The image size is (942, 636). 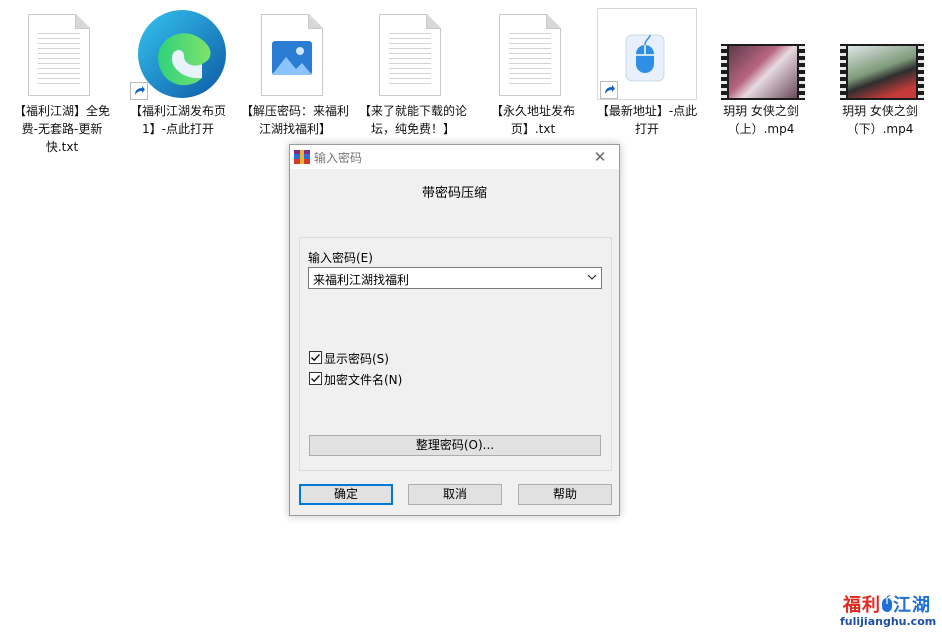 I want to click on desktop-icon-video-1: 玥玥 女侠之剑（上）.mp4, so click(x=761, y=73).